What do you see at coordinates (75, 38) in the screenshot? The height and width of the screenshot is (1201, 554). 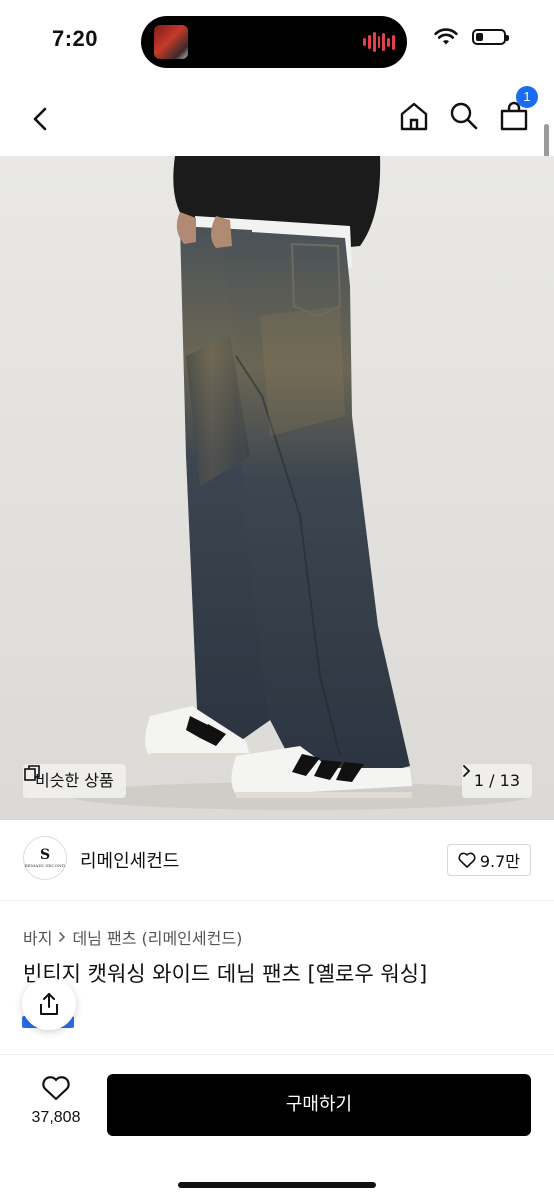 I see `status-time: 7:20` at bounding box center [75, 38].